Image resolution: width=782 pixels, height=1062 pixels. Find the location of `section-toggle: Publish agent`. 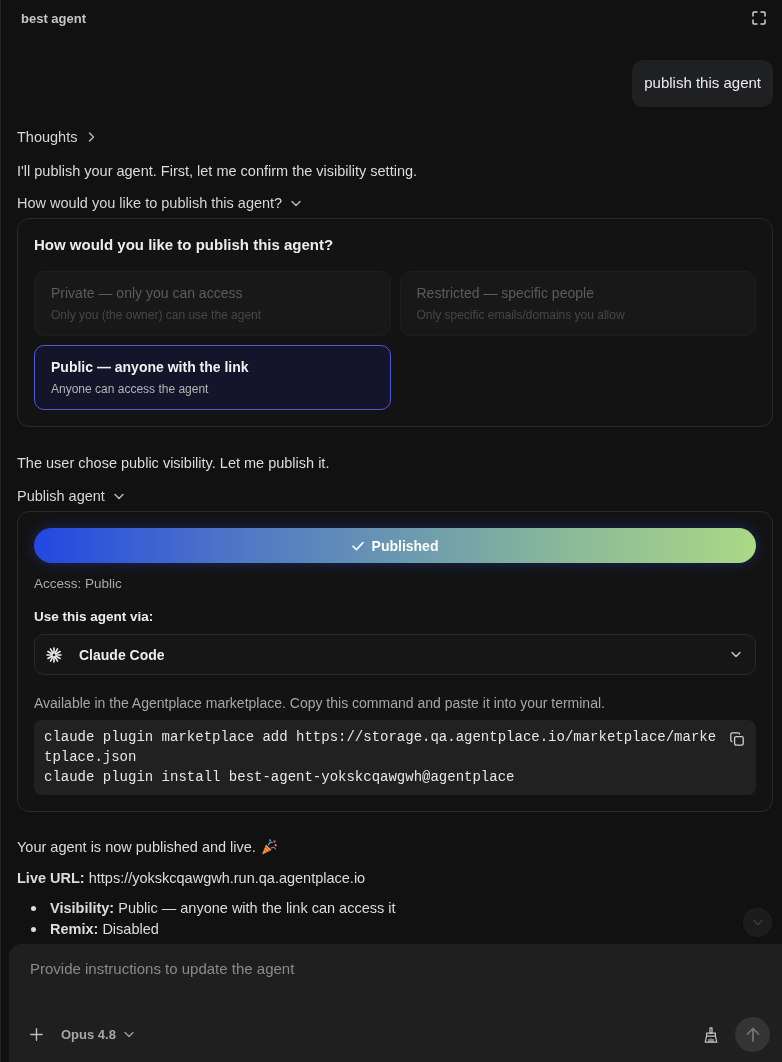

section-toggle: Publish agent is located at coordinates (70, 496).